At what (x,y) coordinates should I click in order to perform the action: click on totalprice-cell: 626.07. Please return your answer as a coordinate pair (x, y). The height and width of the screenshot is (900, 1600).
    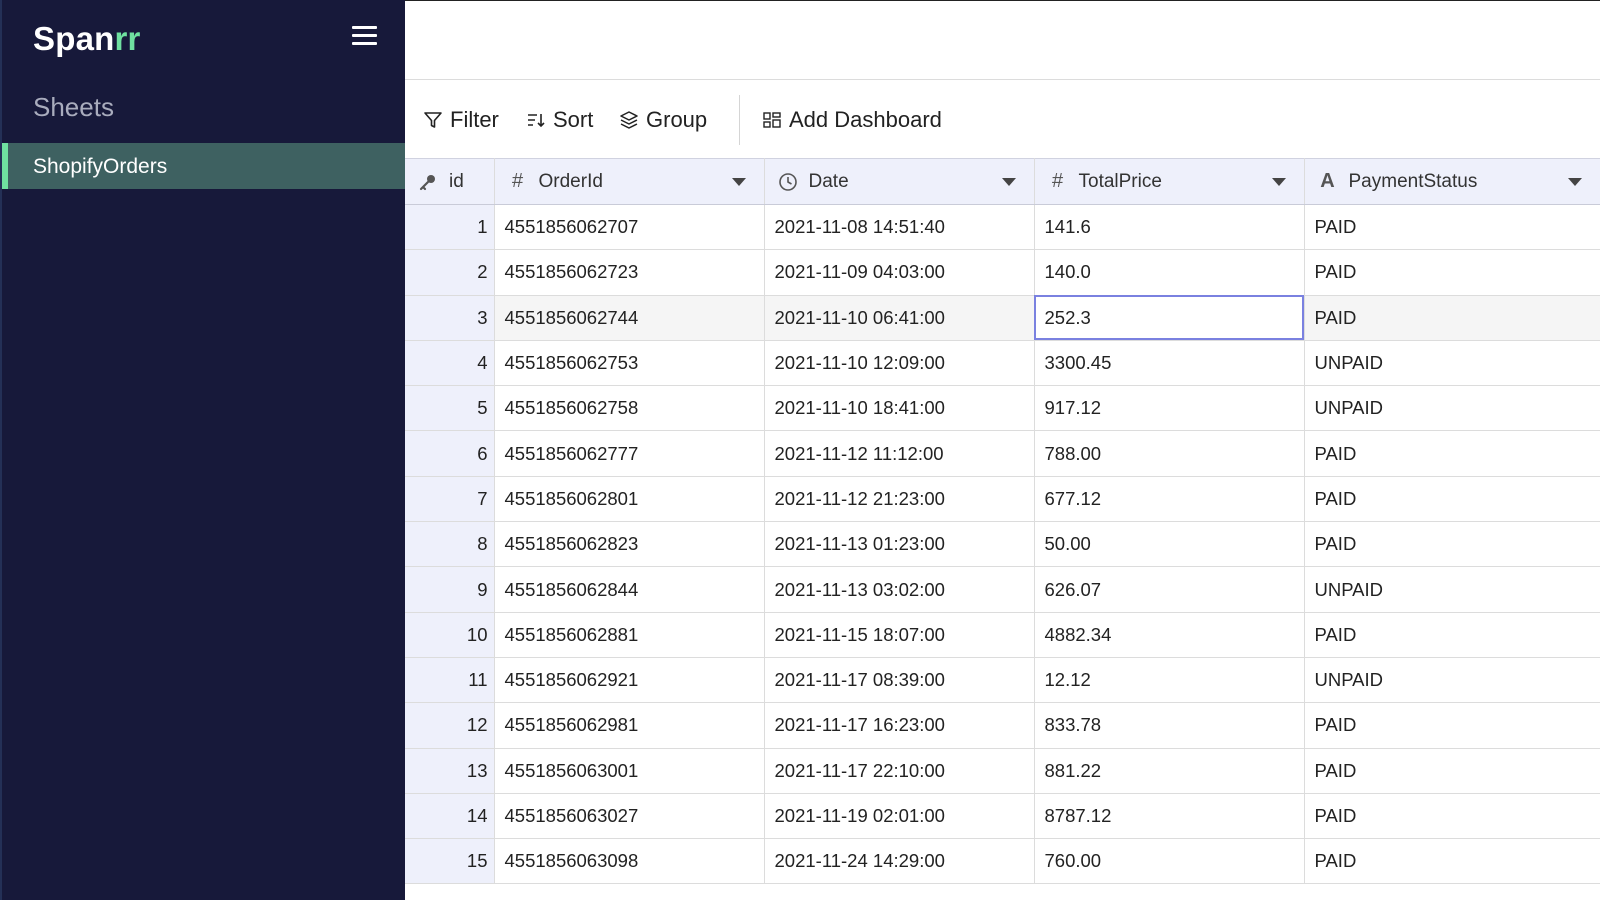
    Looking at the image, I should click on (1169, 589).